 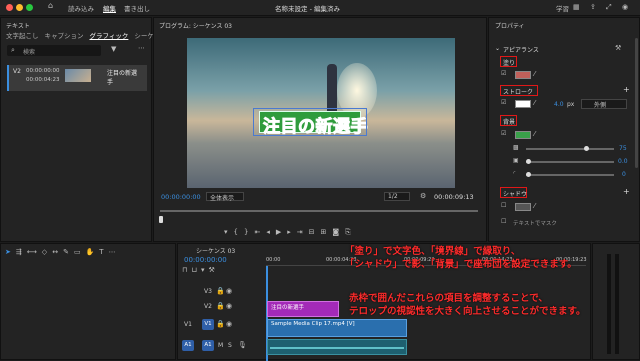 What do you see at coordinates (523, 207) in the screenshot?
I see `shadow-color-swatch` at bounding box center [523, 207].